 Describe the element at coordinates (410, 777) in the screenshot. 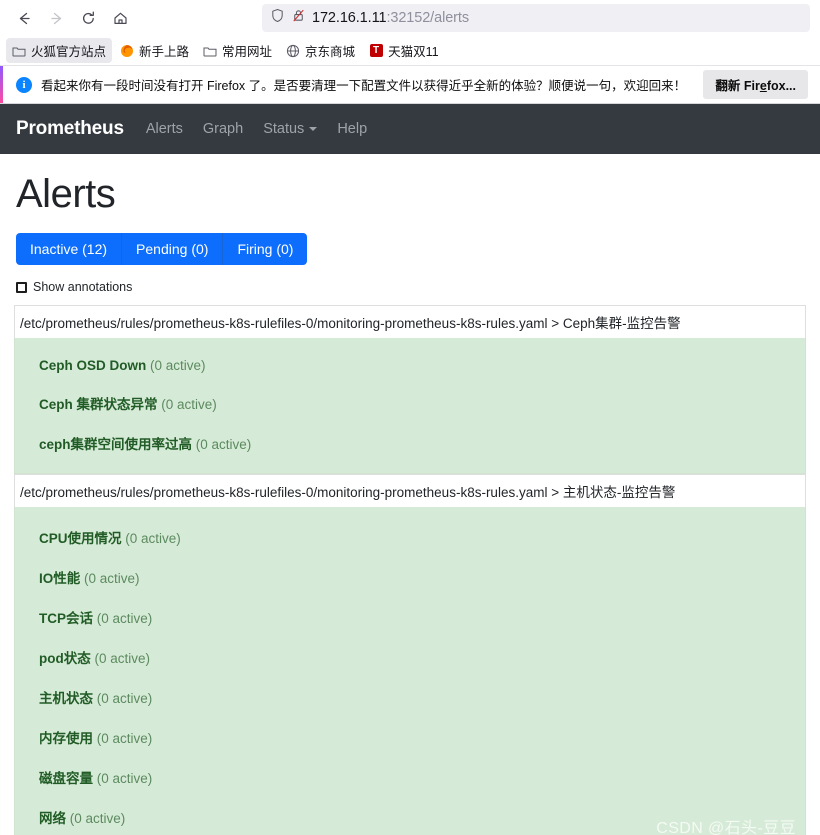

I see `alert-item: 磁盘容量 (0 active)` at that location.